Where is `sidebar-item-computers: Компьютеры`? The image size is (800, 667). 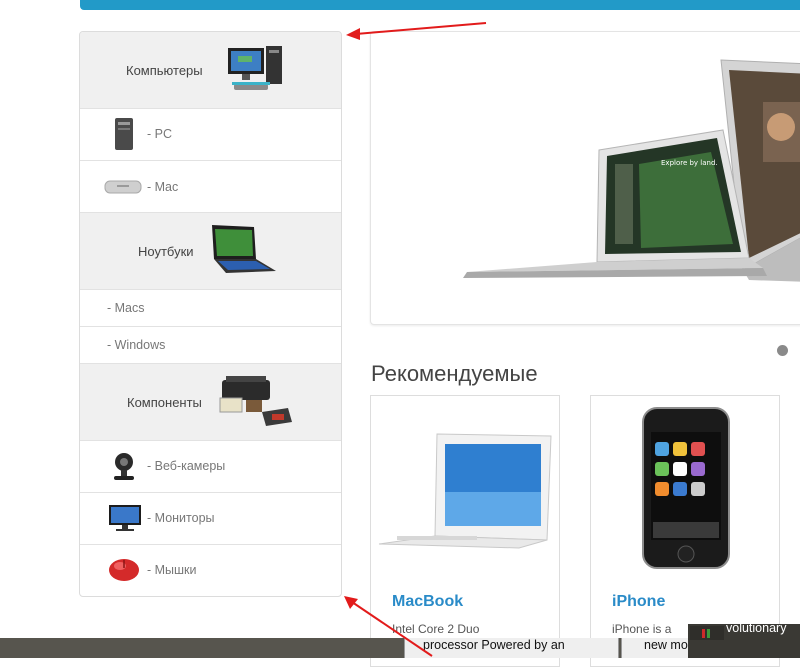 sidebar-item-computers: Компьютеры is located at coordinates (210, 70).